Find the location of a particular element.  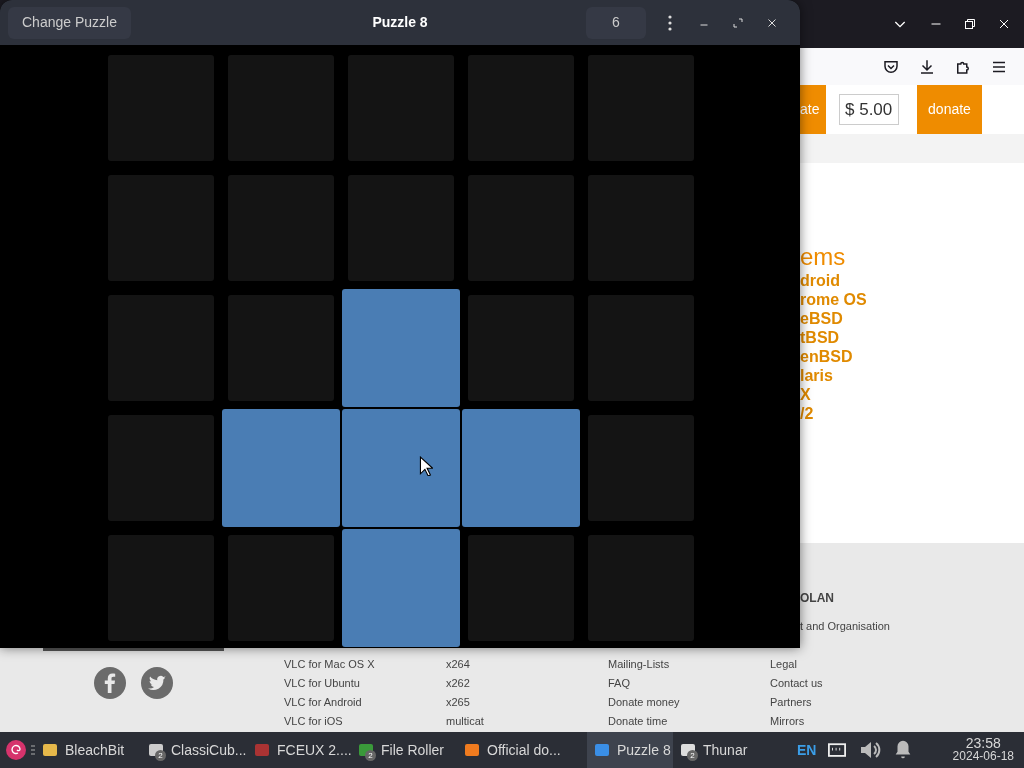

clock-date: 2024-06-18 is located at coordinates (983, 756).